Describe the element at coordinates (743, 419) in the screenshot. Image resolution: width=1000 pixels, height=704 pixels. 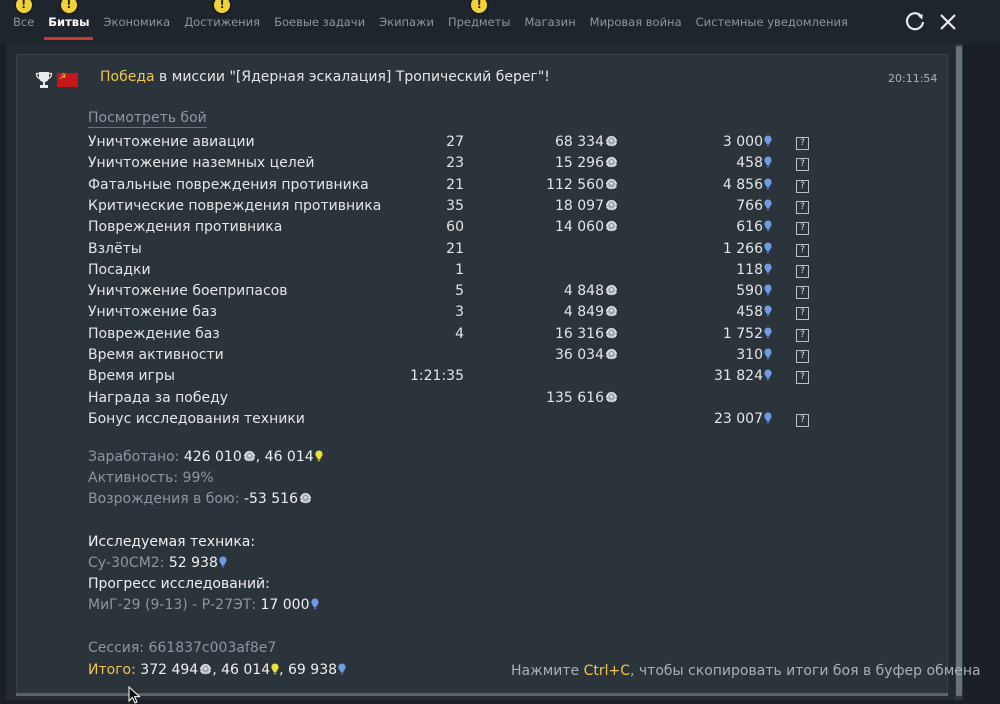
I see `reward-rp: 23 007` at that location.